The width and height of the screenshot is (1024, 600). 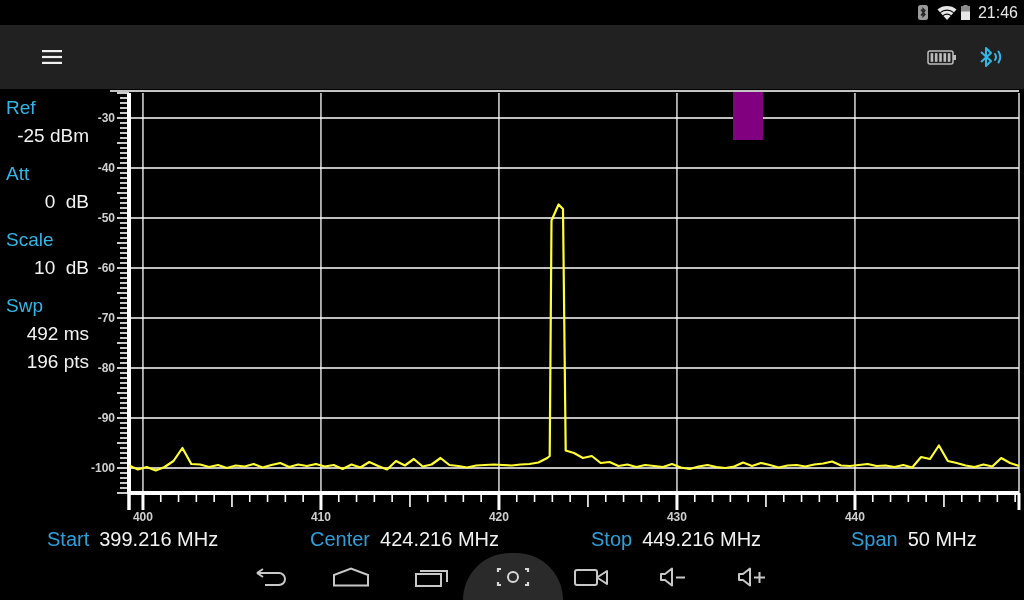 What do you see at coordinates (106, 118) in the screenshot?
I see `axis-tick-label: -30` at bounding box center [106, 118].